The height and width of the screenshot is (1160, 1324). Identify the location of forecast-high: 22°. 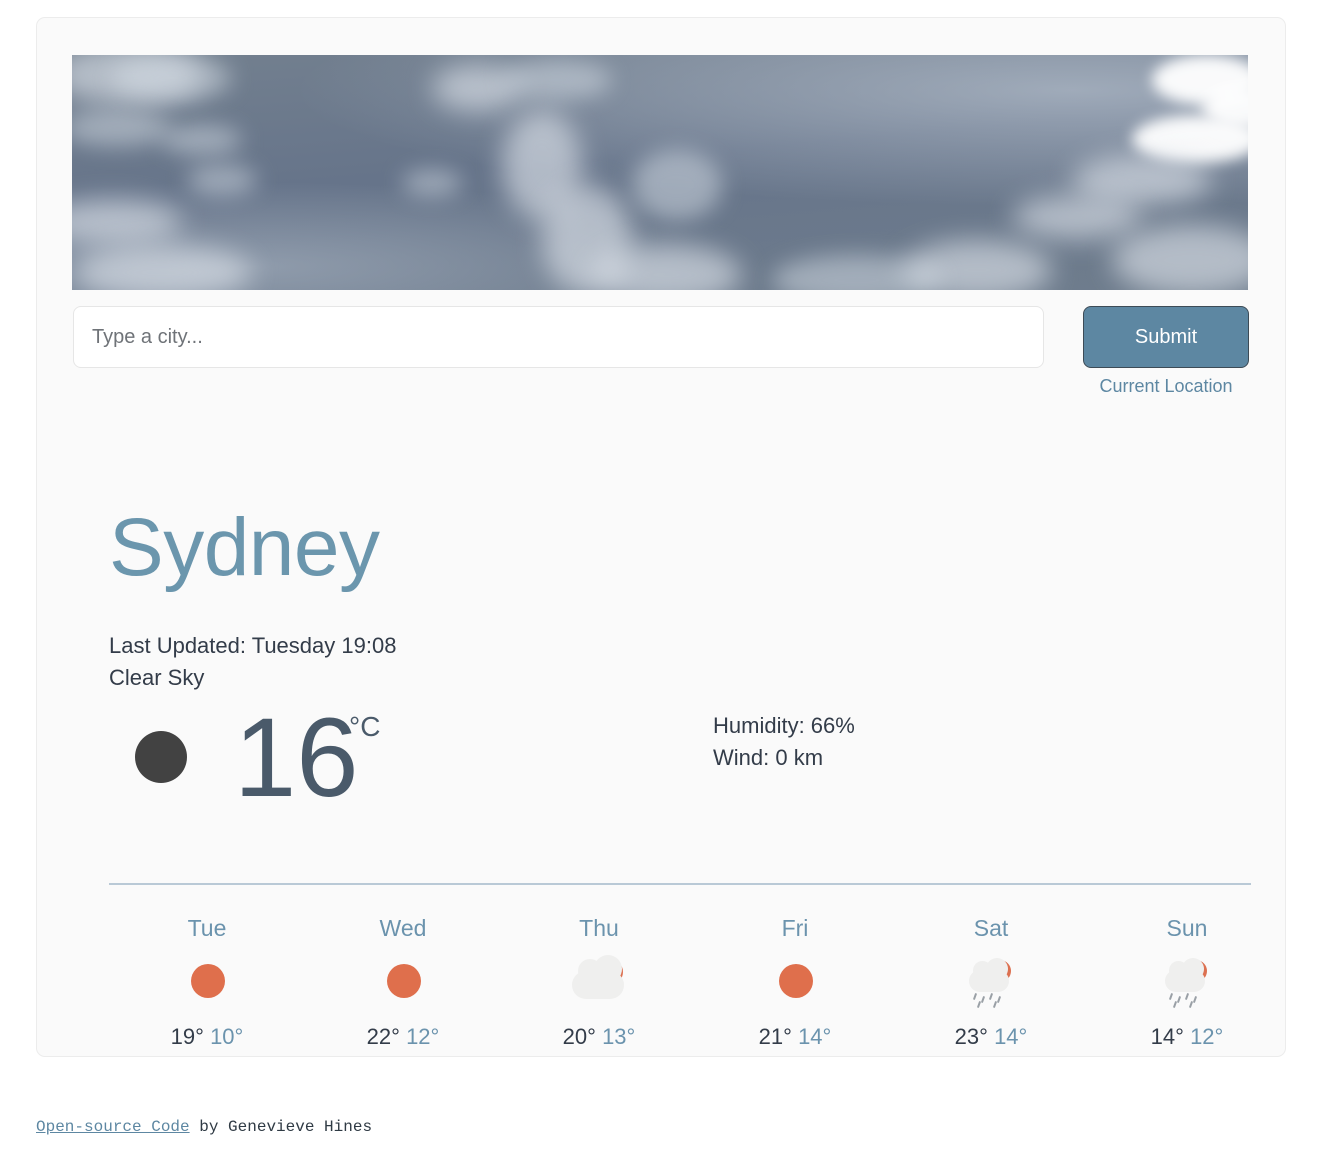
(383, 1036).